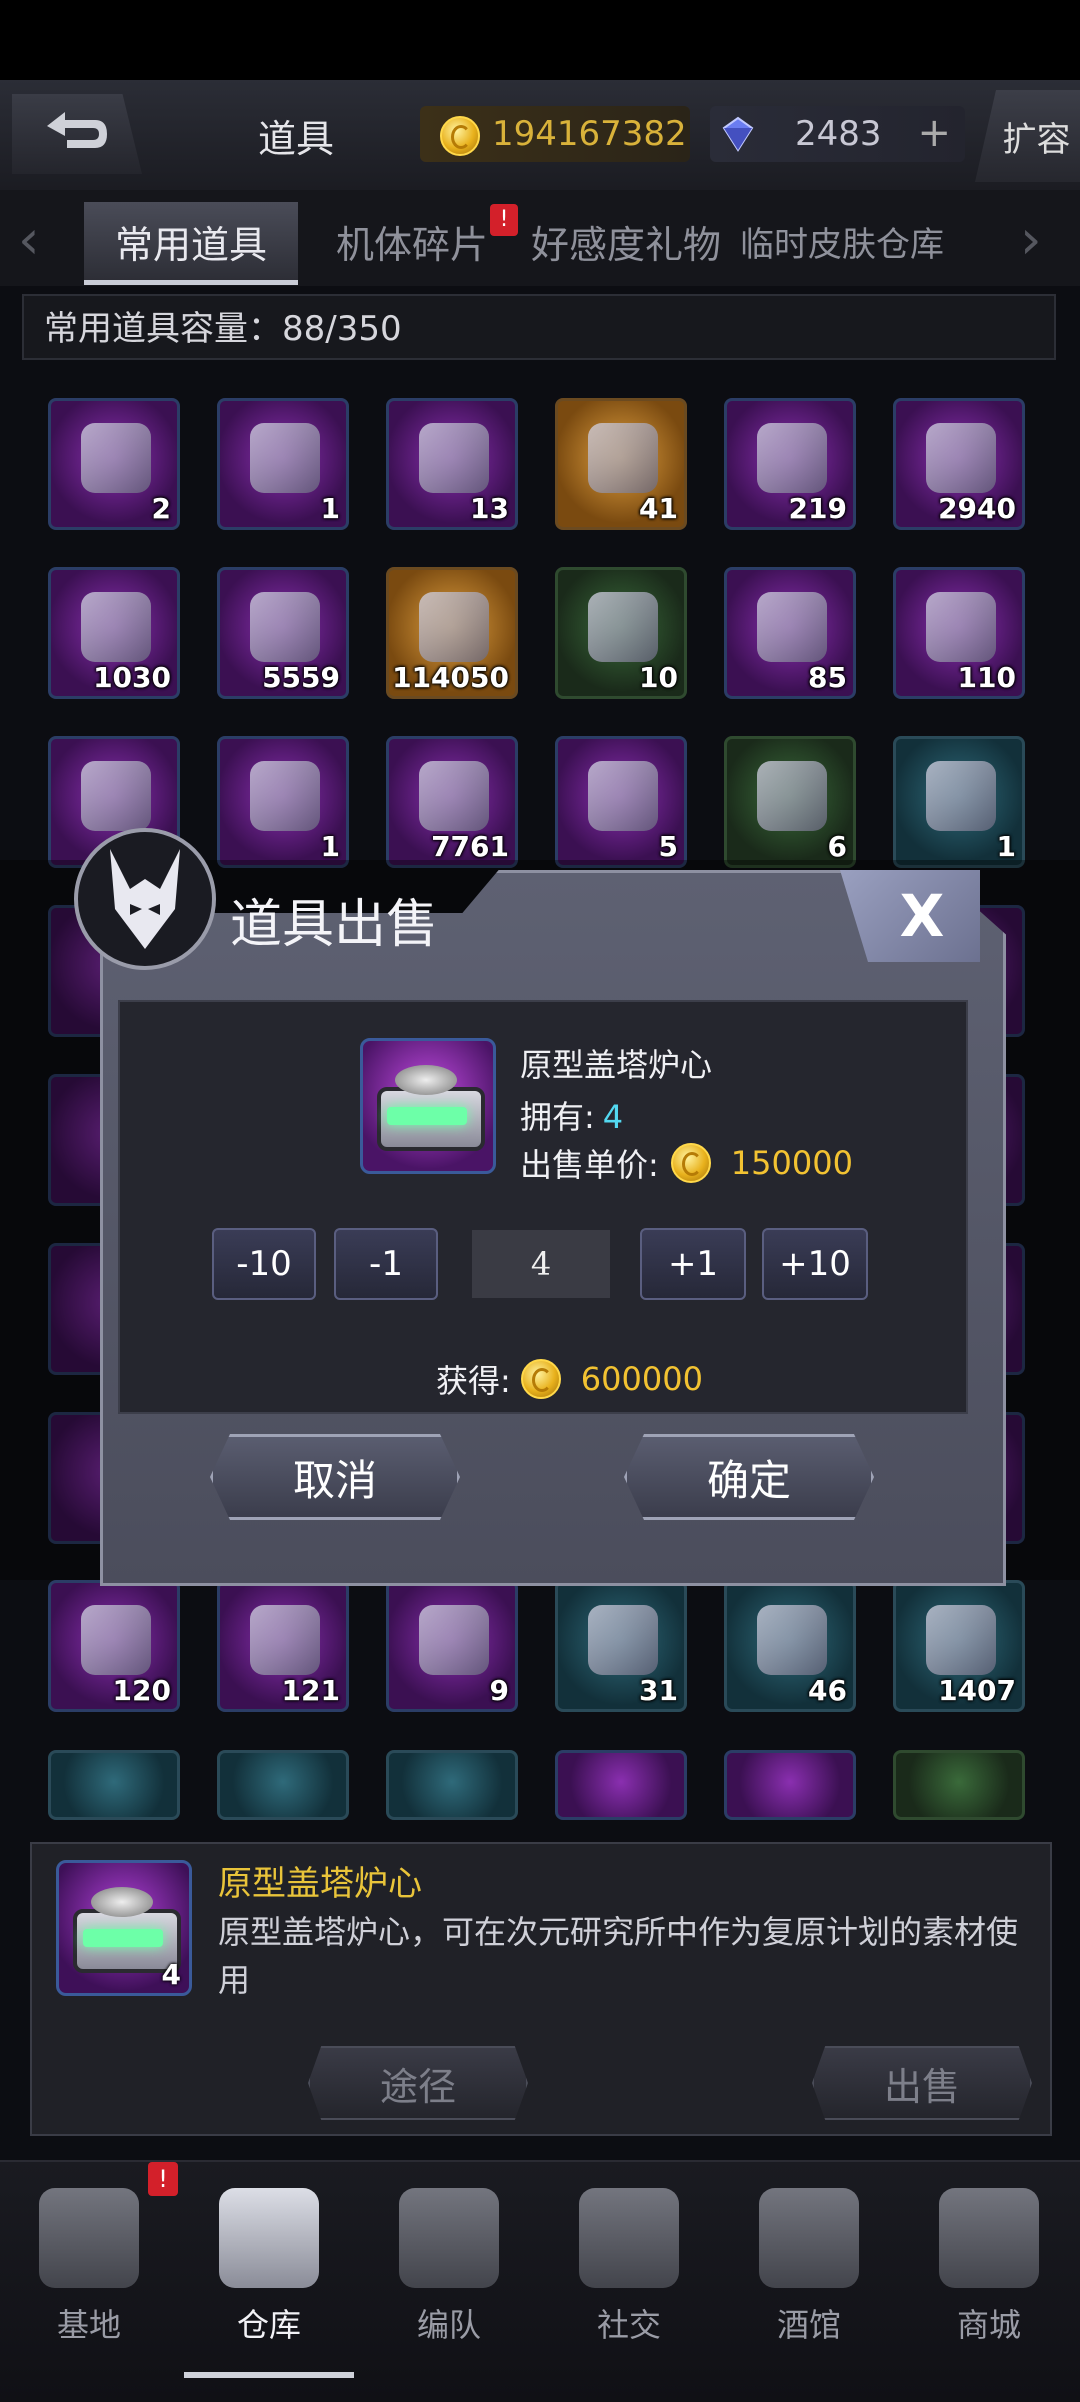  I want to click on item-count: 10, so click(658, 677).